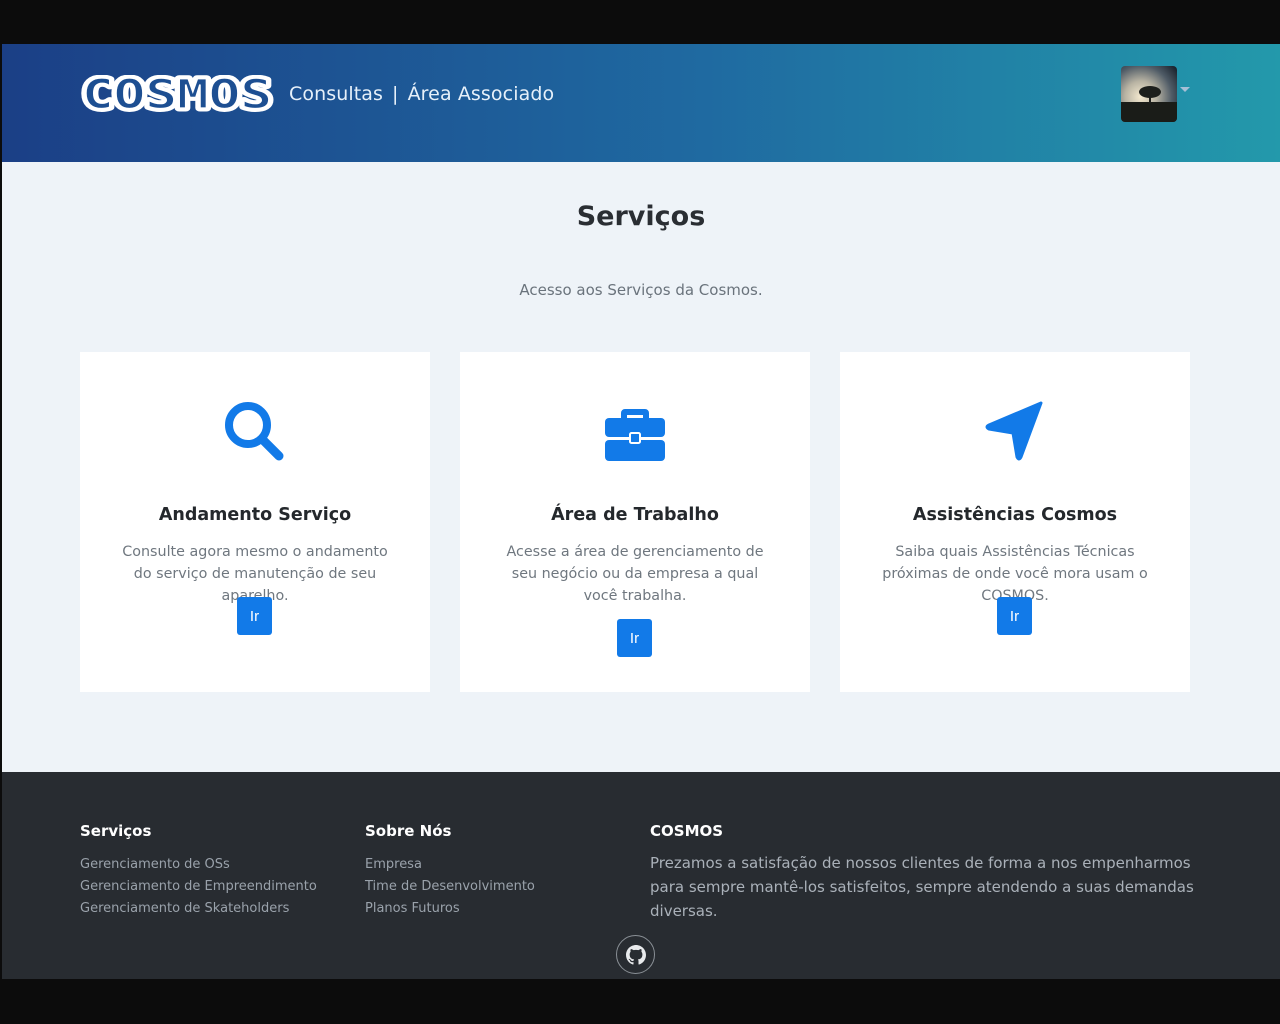 The image size is (1280, 1024). I want to click on assistencias-go-button: Ir, so click(1014, 616).